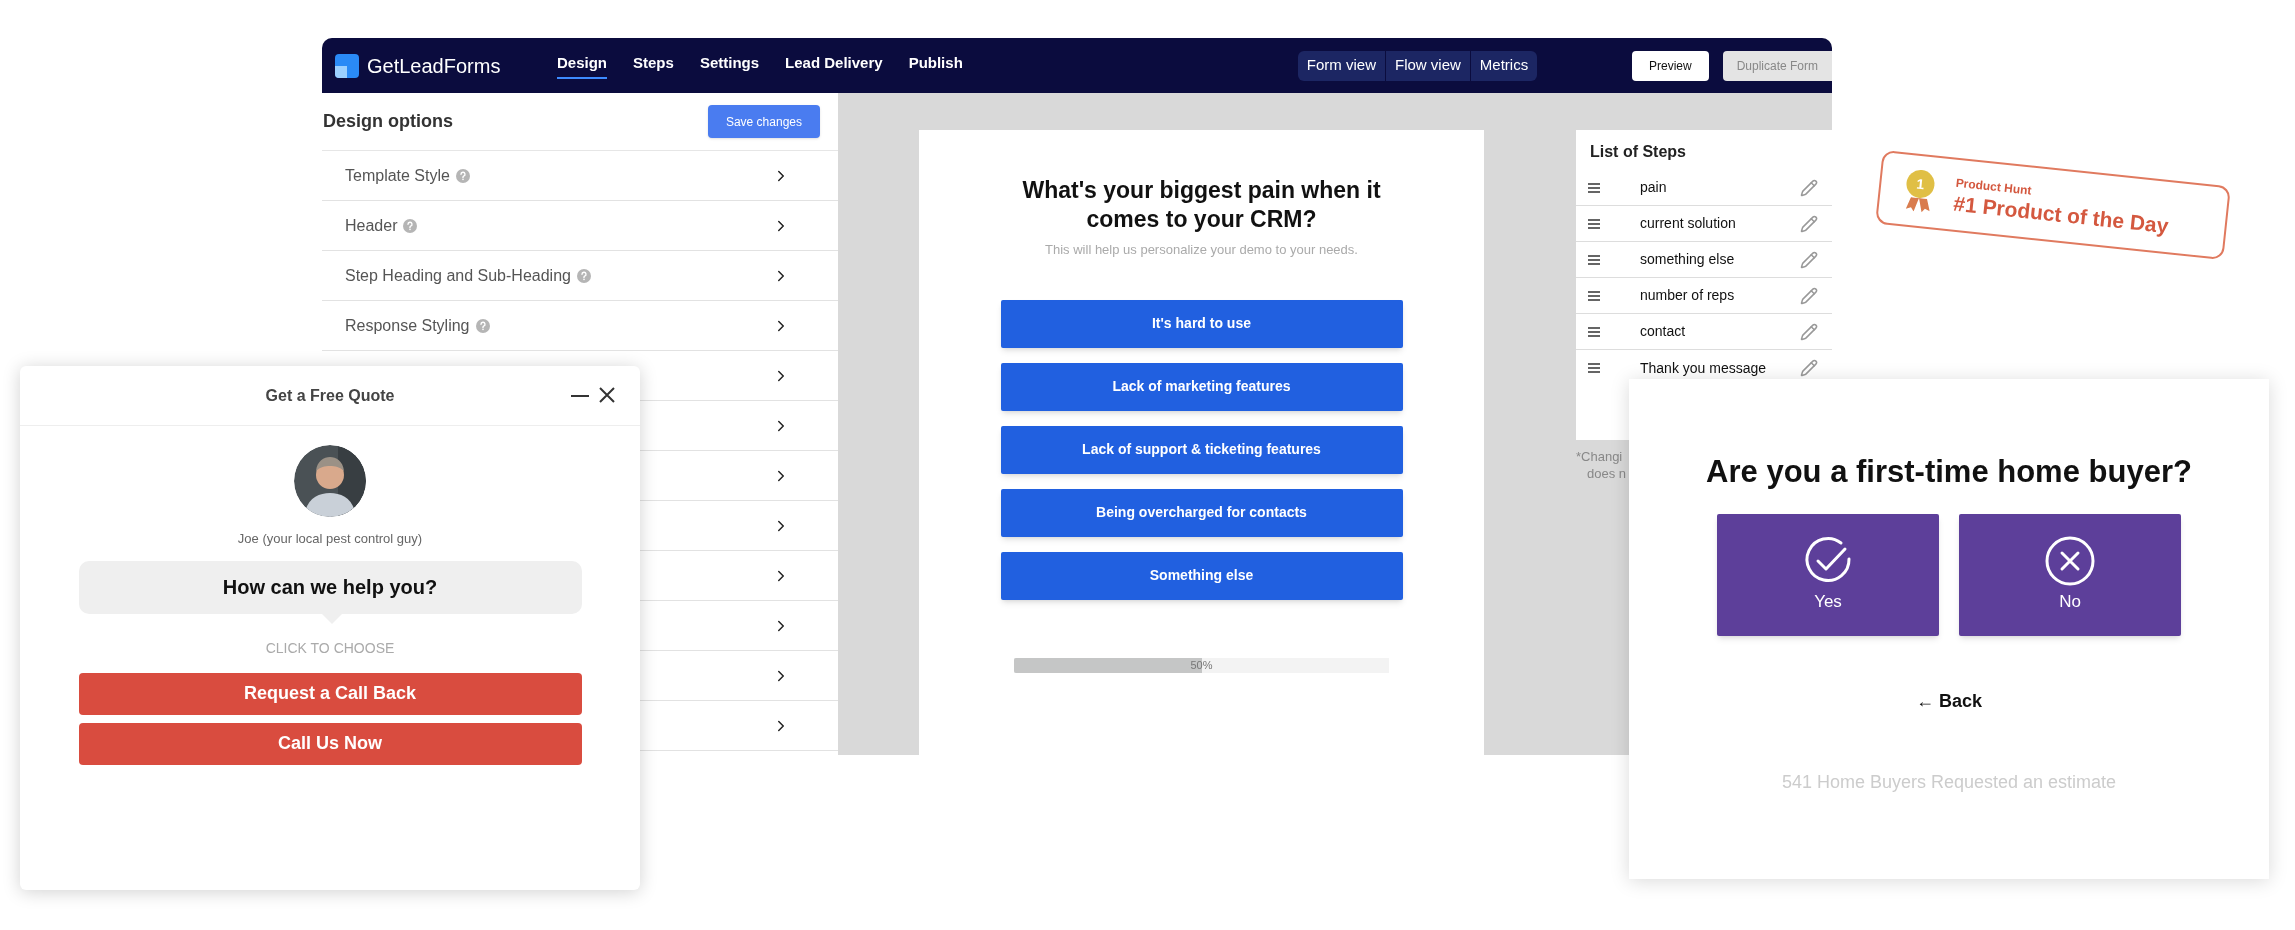 The height and width of the screenshot is (930, 2295). What do you see at coordinates (1703, 368) in the screenshot?
I see `step-label: Thank you message` at bounding box center [1703, 368].